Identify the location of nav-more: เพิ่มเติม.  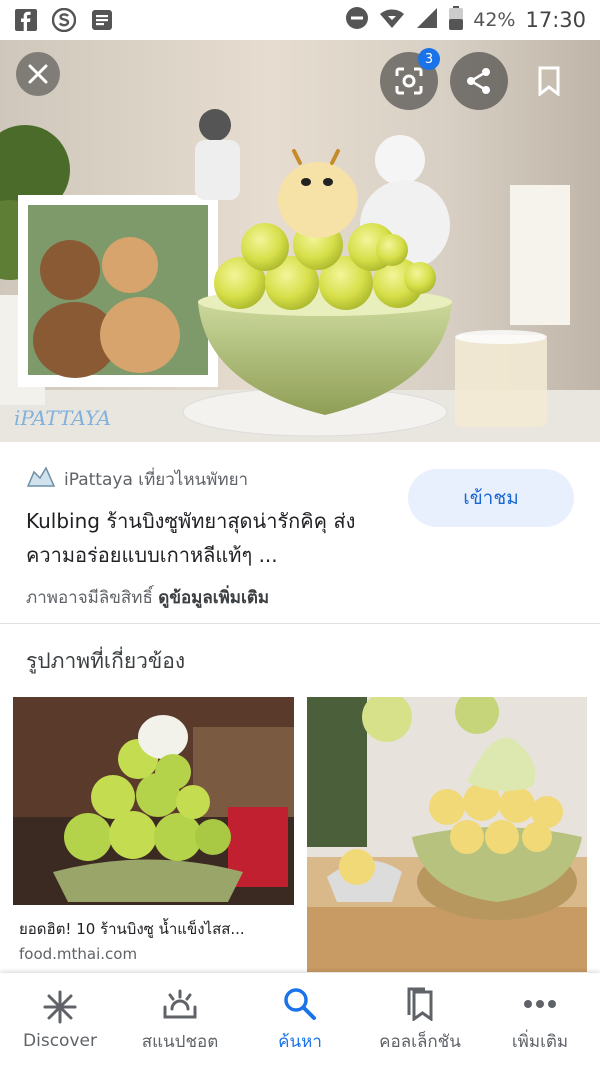
(540, 1020).